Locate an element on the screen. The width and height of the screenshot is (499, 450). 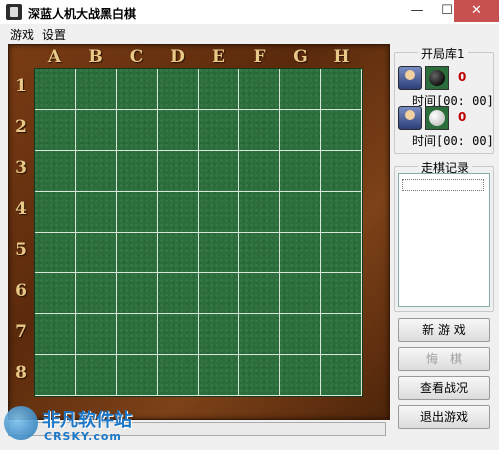
board-cell-g7 is located at coordinates (301, 335).